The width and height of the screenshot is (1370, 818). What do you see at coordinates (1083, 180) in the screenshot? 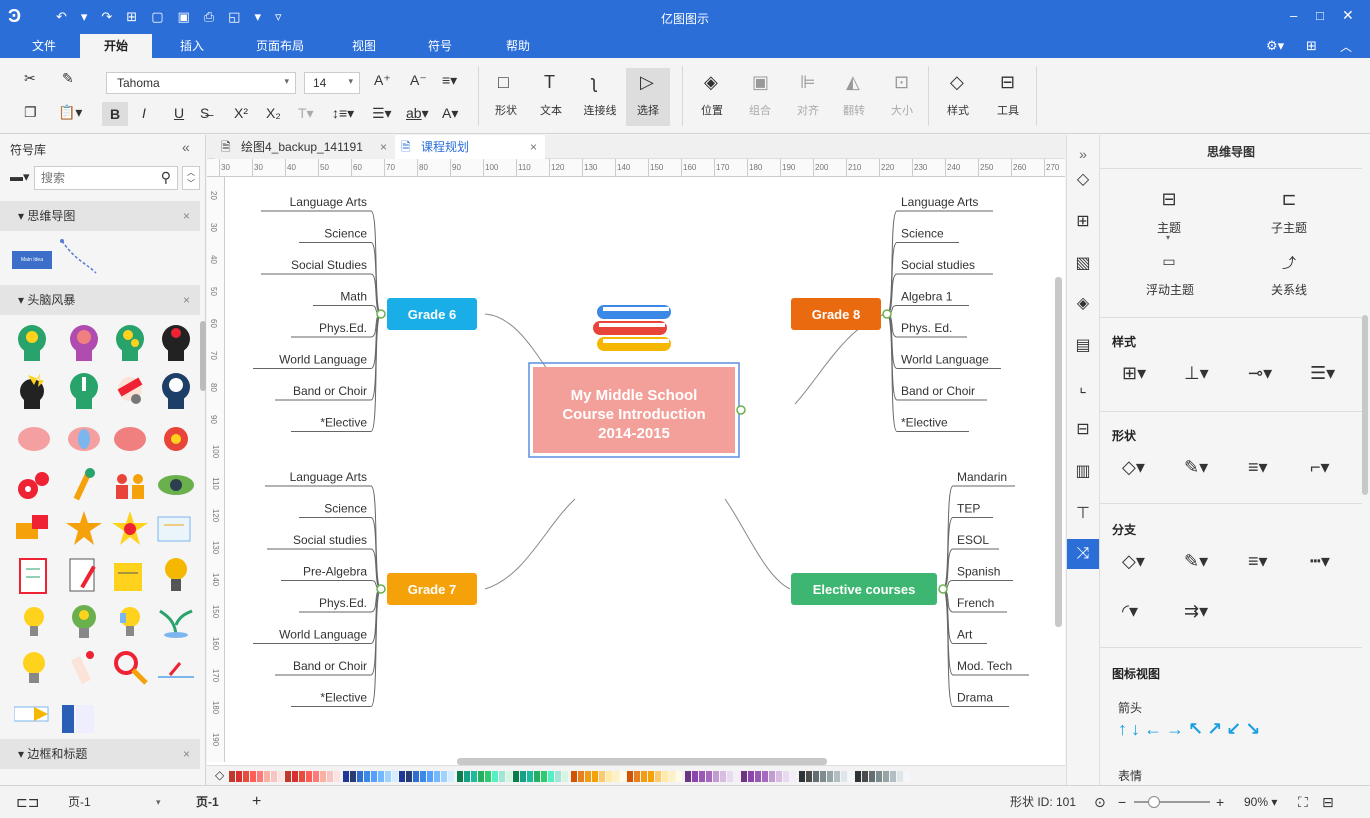
I see `fill-icon: ◇` at bounding box center [1083, 180].